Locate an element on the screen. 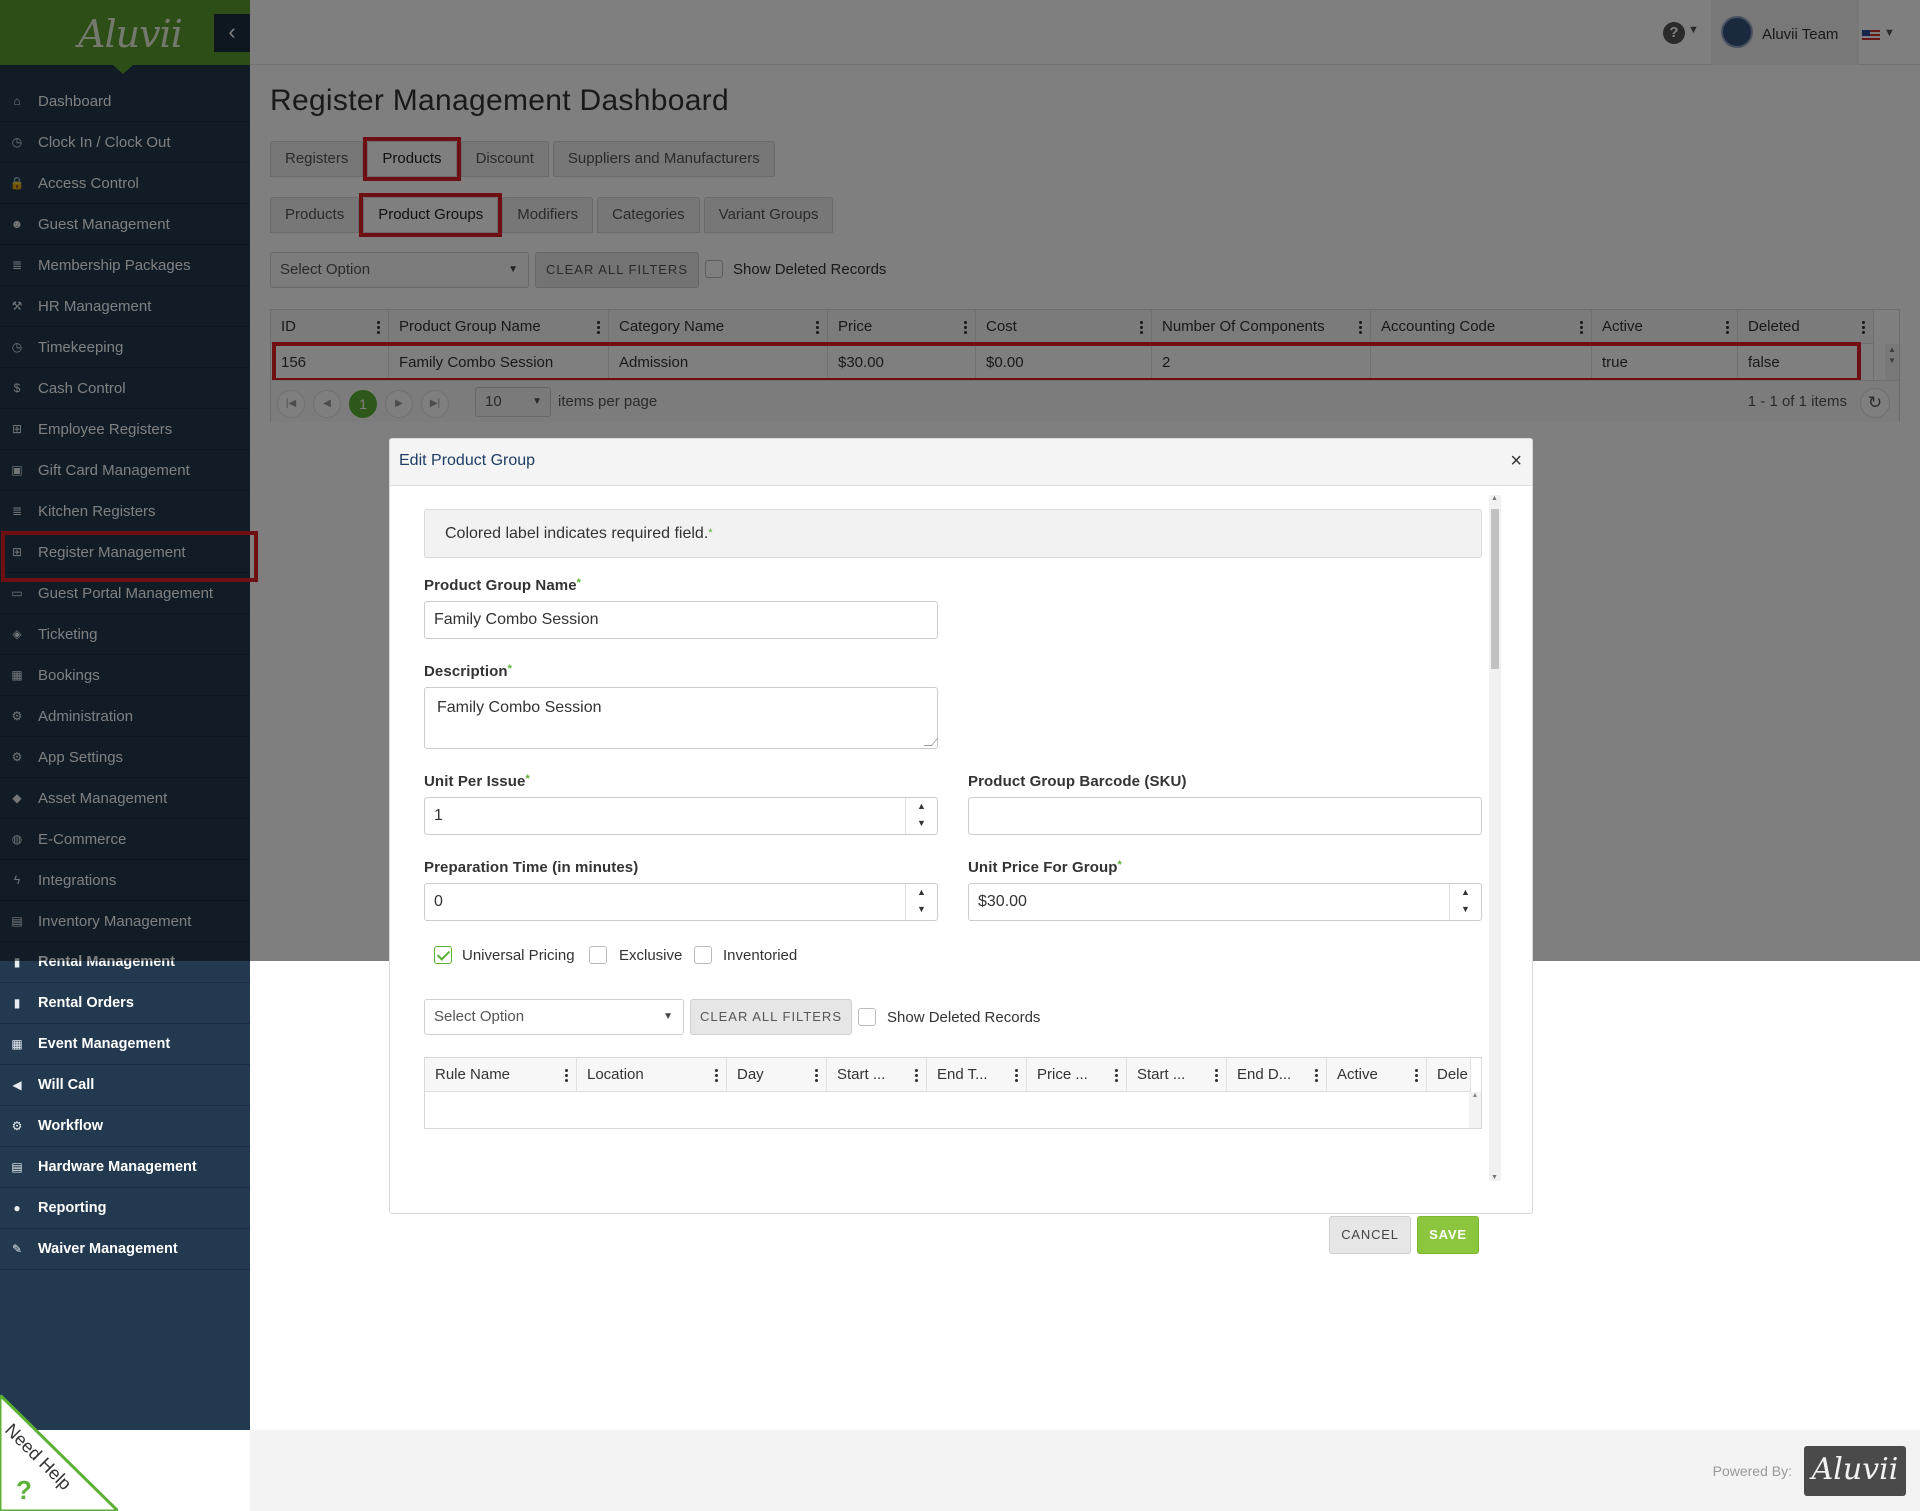  rules-column-label: Dele is located at coordinates (1452, 1074).